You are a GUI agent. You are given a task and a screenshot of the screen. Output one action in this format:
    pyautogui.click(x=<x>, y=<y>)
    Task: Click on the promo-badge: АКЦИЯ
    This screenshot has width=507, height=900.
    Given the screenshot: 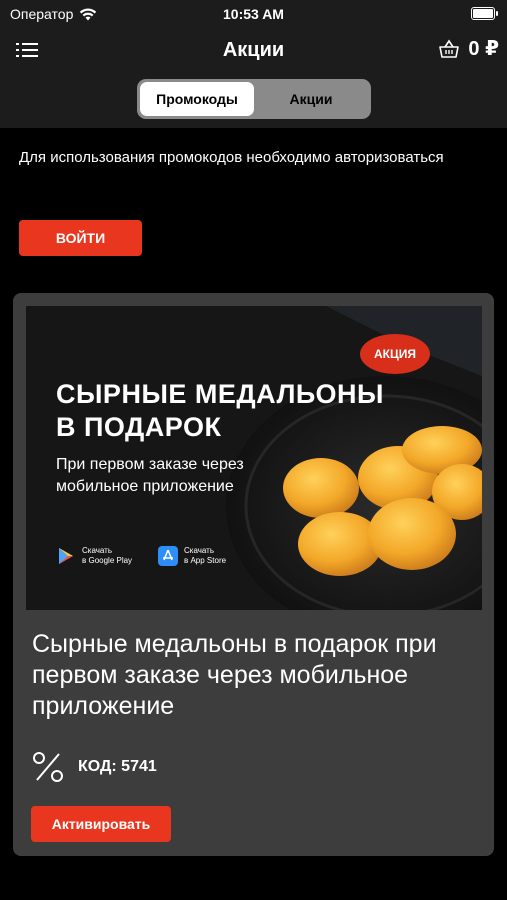 What is the action you would take?
    pyautogui.click(x=395, y=354)
    